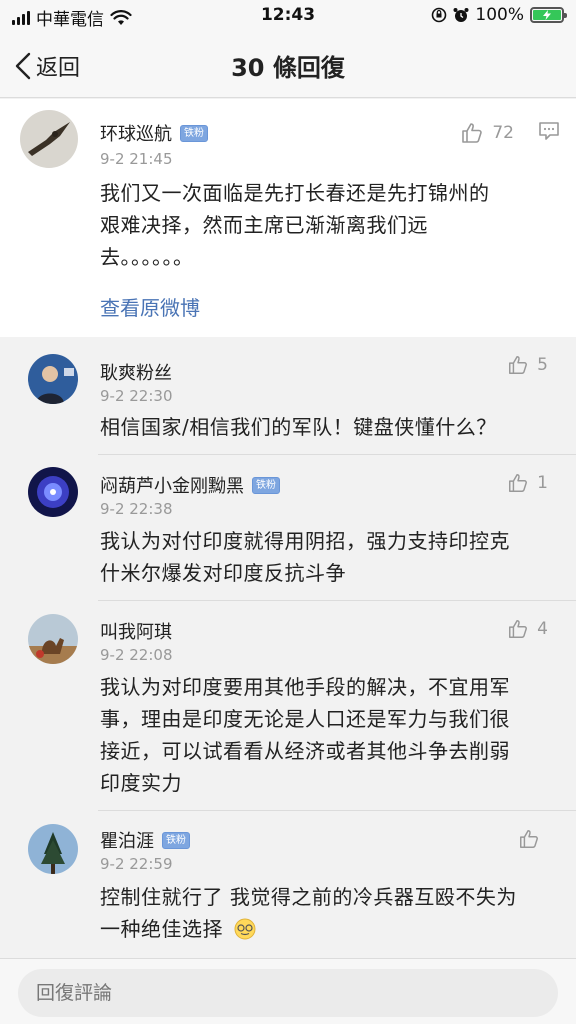 Image resolution: width=576 pixels, height=1024 pixels. What do you see at coordinates (136, 864) in the screenshot?
I see `reply-time: 9-2 22:59` at bounding box center [136, 864].